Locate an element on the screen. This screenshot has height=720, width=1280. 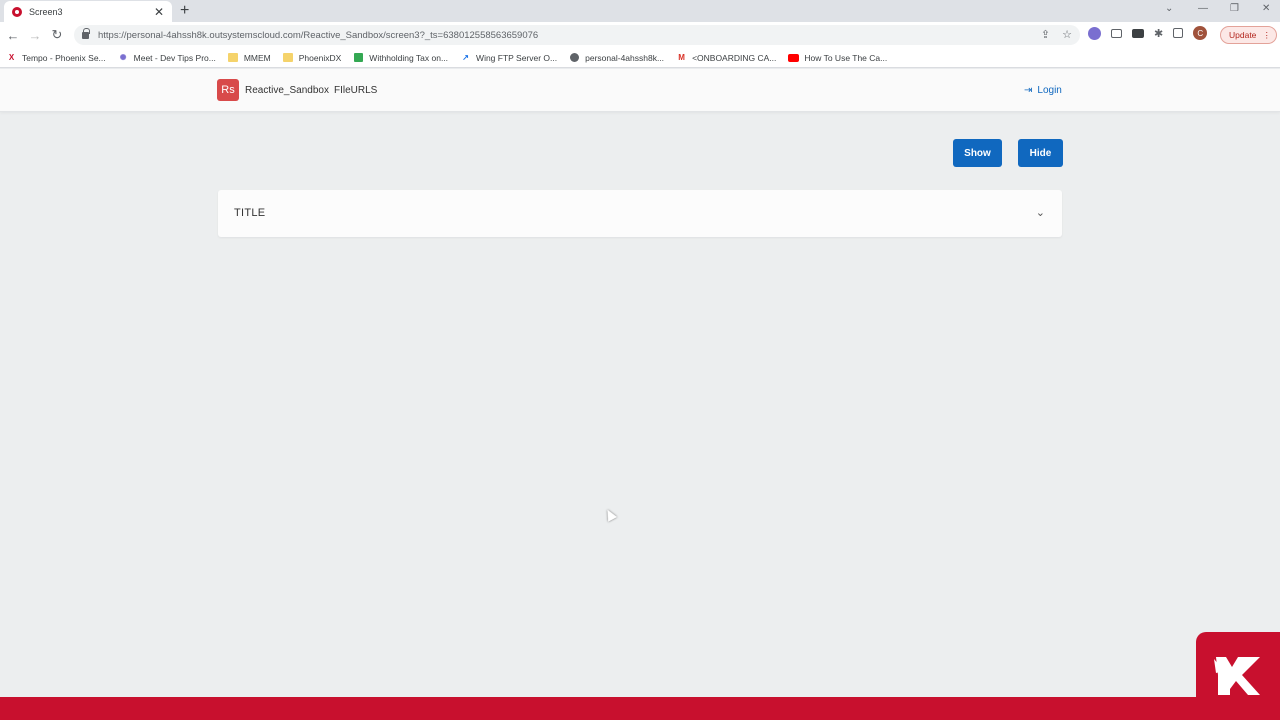
brand-logo is located at coordinates (1238, 676).